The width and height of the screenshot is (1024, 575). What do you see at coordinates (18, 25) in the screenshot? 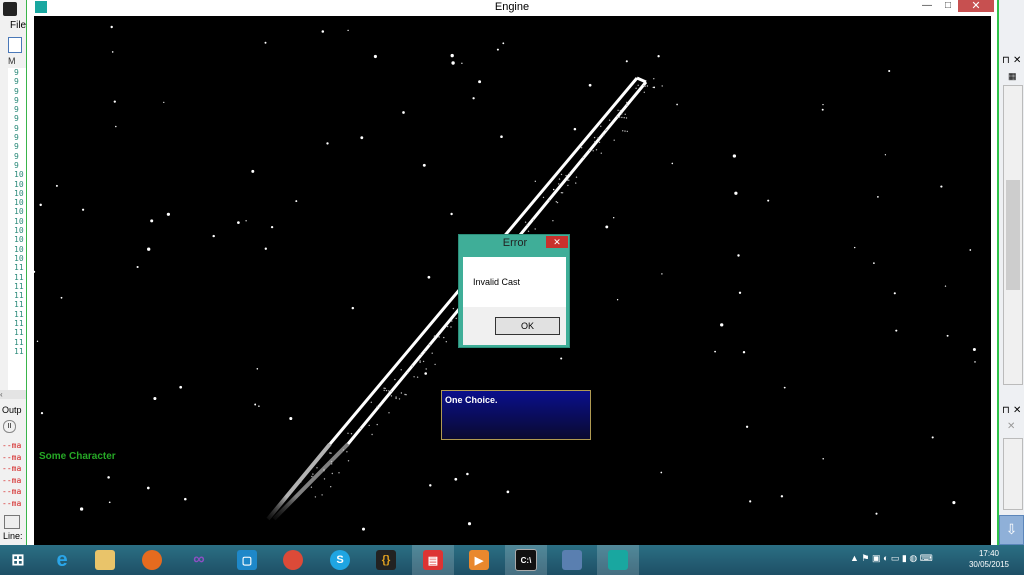
I see `menu-file: File` at bounding box center [18, 25].